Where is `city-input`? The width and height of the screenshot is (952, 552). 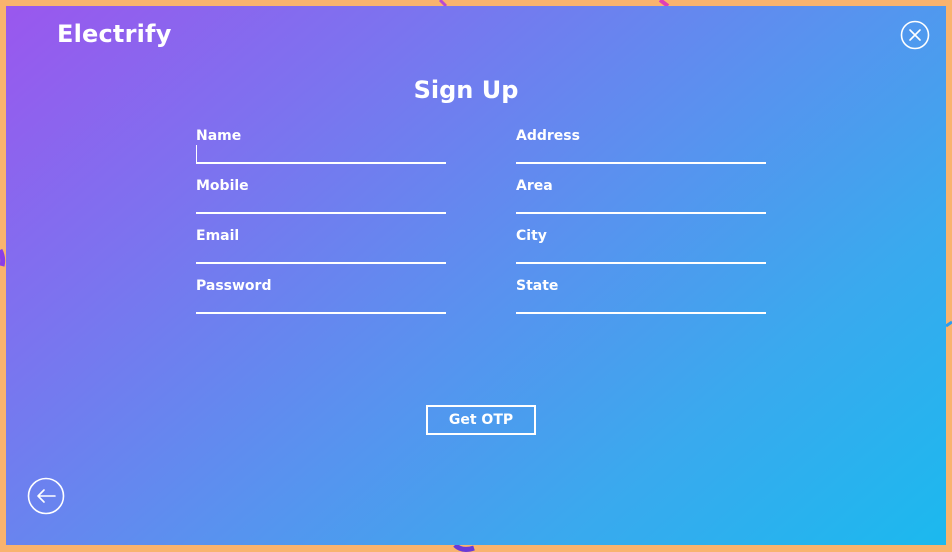 city-input is located at coordinates (641, 255).